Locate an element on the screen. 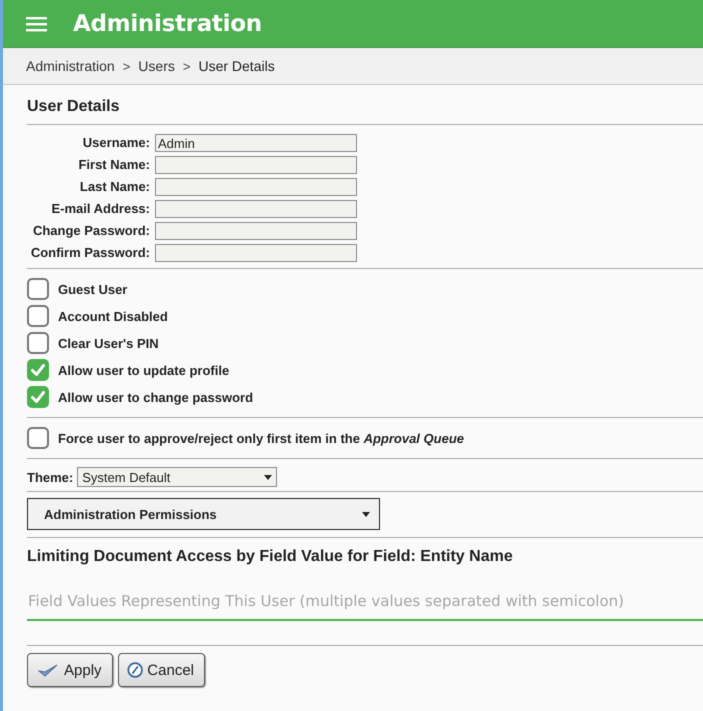  menu-button is located at coordinates (36, 24).